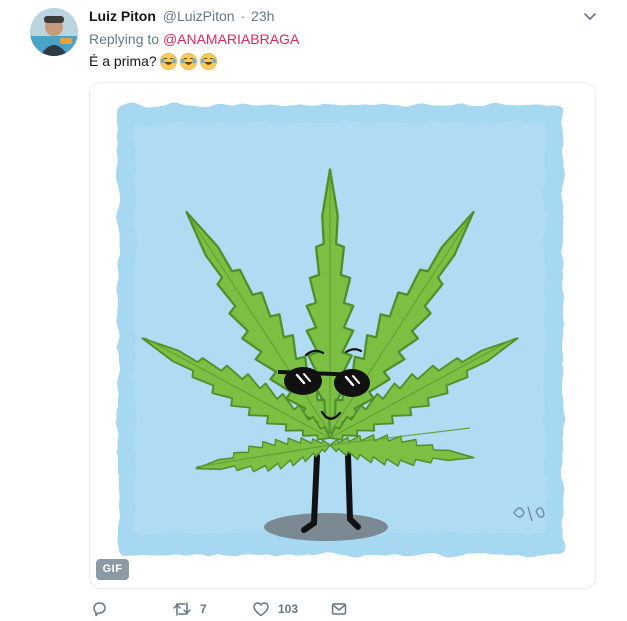  I want to click on chevron-down-icon, so click(590, 16).